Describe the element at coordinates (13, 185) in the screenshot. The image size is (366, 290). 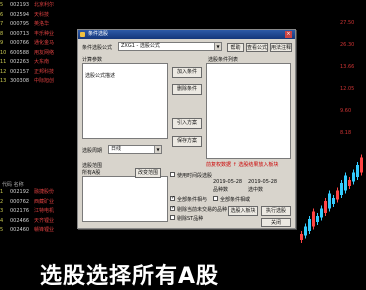
I see `stock-list-lower-header: 代码 名称` at that location.